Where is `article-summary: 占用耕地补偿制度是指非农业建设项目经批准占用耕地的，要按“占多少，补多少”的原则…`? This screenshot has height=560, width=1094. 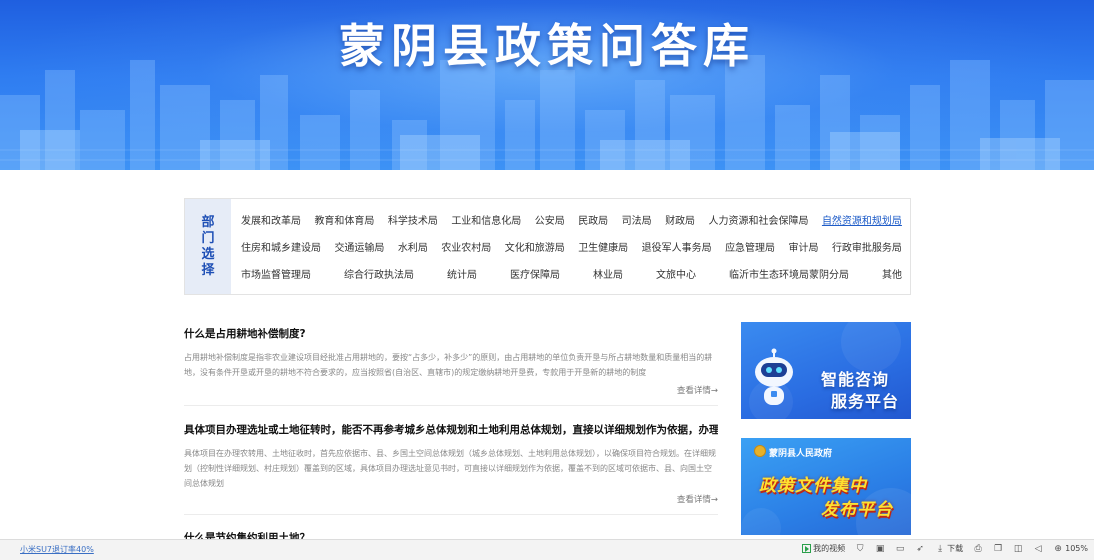 article-summary: 占用耕地补偿制度是指非农业建设项目经批准占用耕地的，要按“占多少，补多少”的原则… is located at coordinates (448, 365).